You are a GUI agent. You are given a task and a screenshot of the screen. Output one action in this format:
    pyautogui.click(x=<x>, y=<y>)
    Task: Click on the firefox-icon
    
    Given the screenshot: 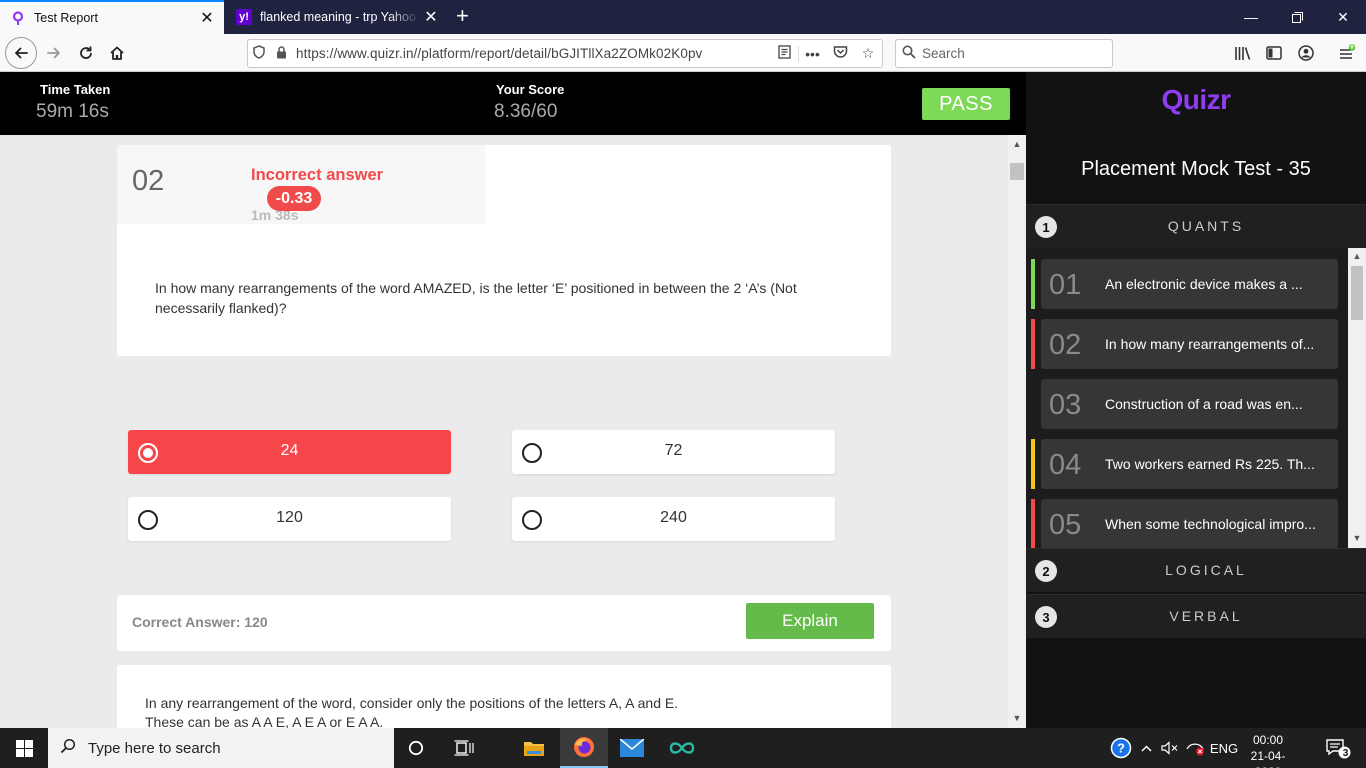 What is the action you would take?
    pyautogui.click(x=584, y=748)
    